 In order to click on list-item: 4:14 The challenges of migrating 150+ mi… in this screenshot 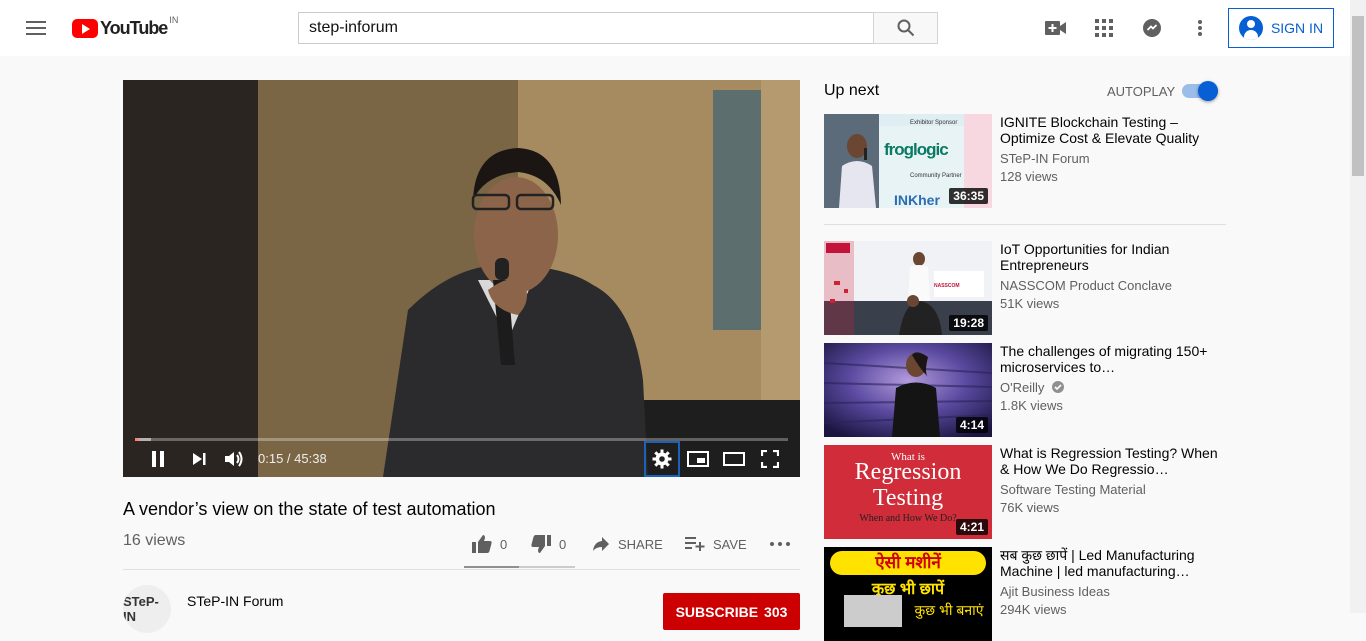, I will do `click(1025, 390)`.